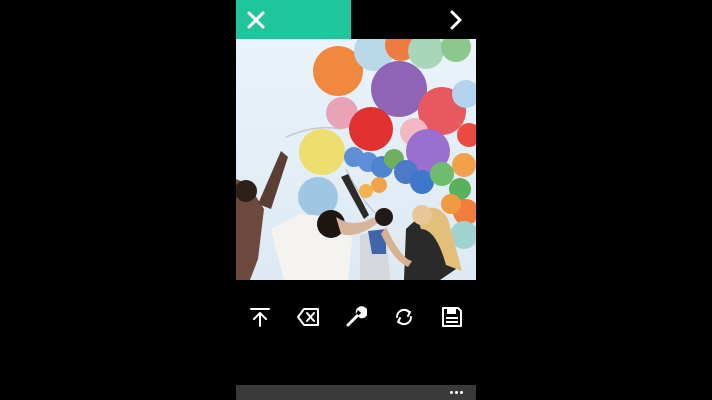 This screenshot has width=712, height=400. I want to click on chevron-right-icon, so click(456, 20).